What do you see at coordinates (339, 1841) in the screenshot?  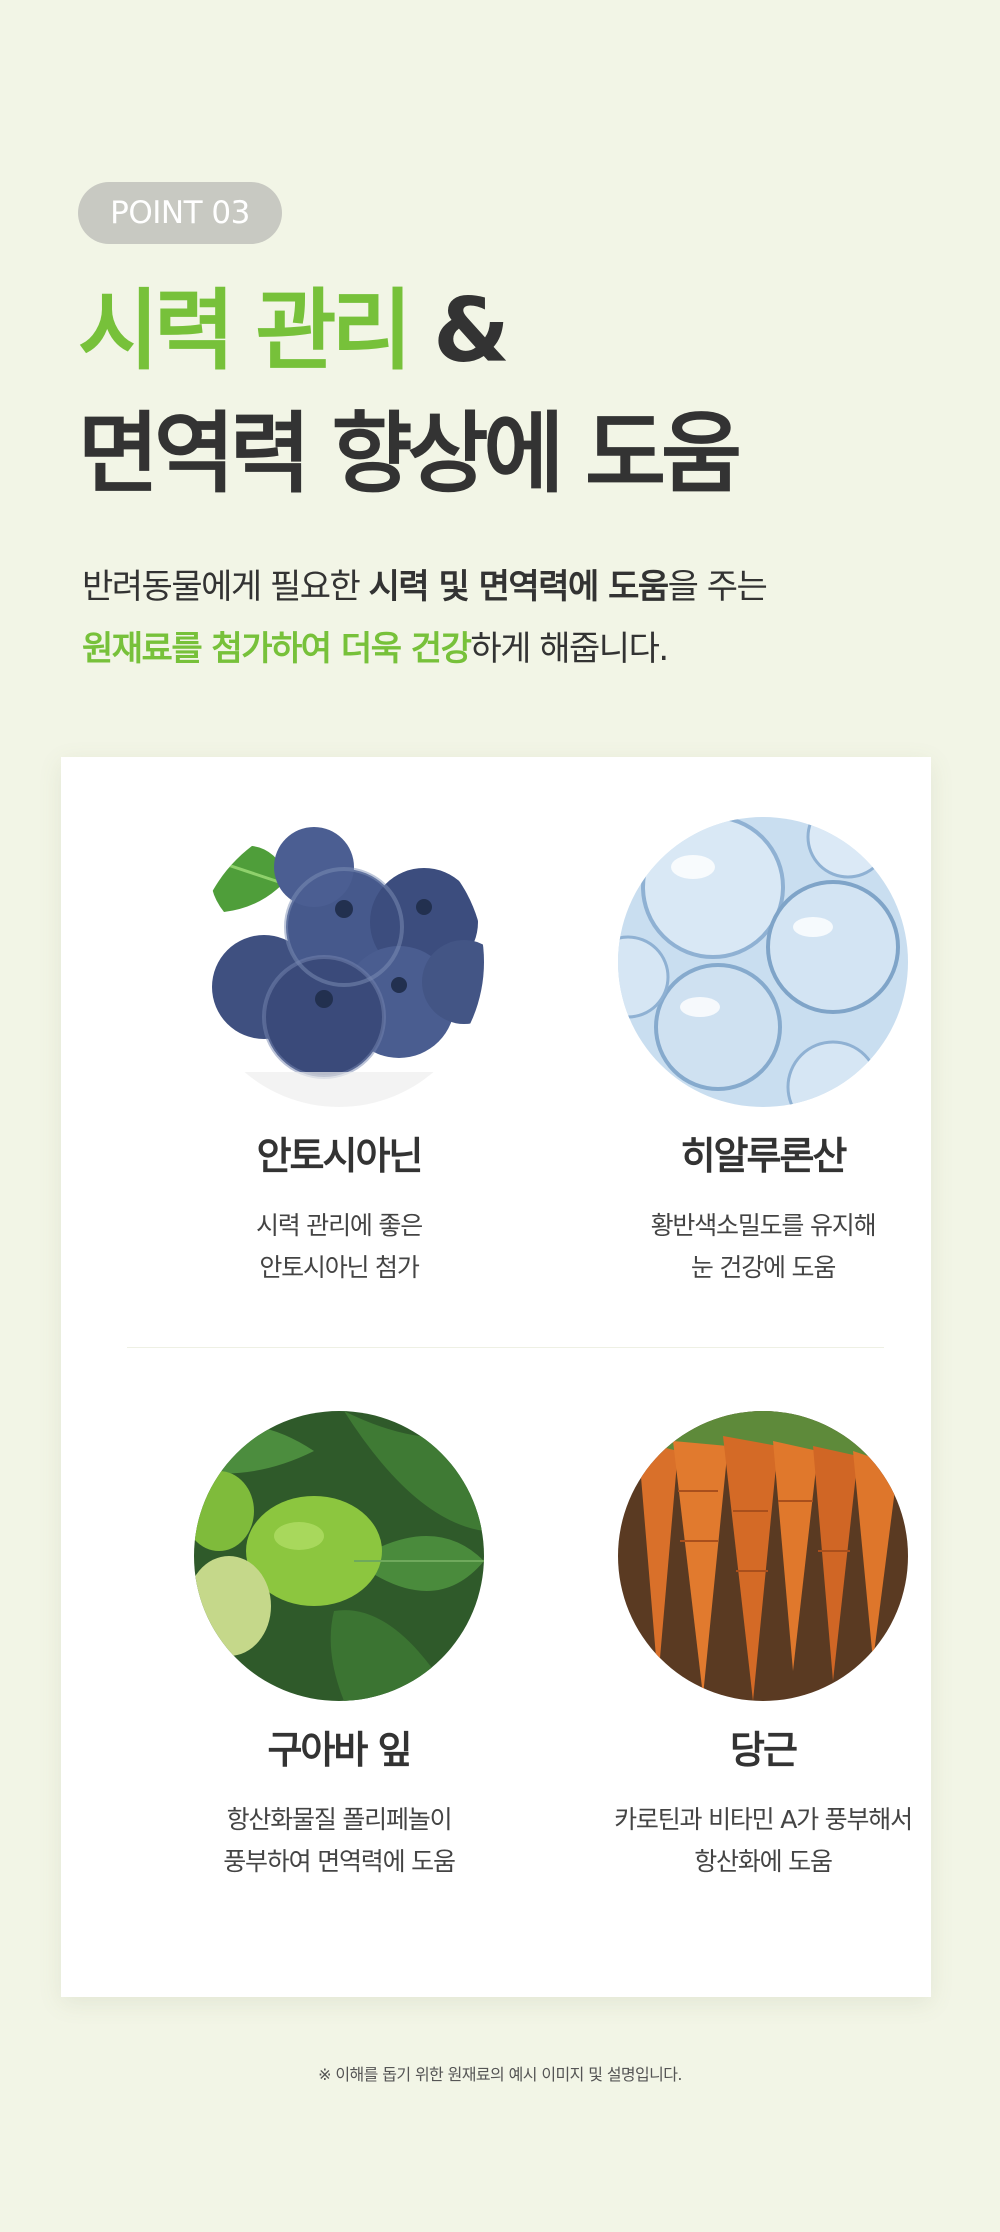 I see `ingredient-description: 항산화물질 폴리페놀이 풍부하여 면역력에 도움` at bounding box center [339, 1841].